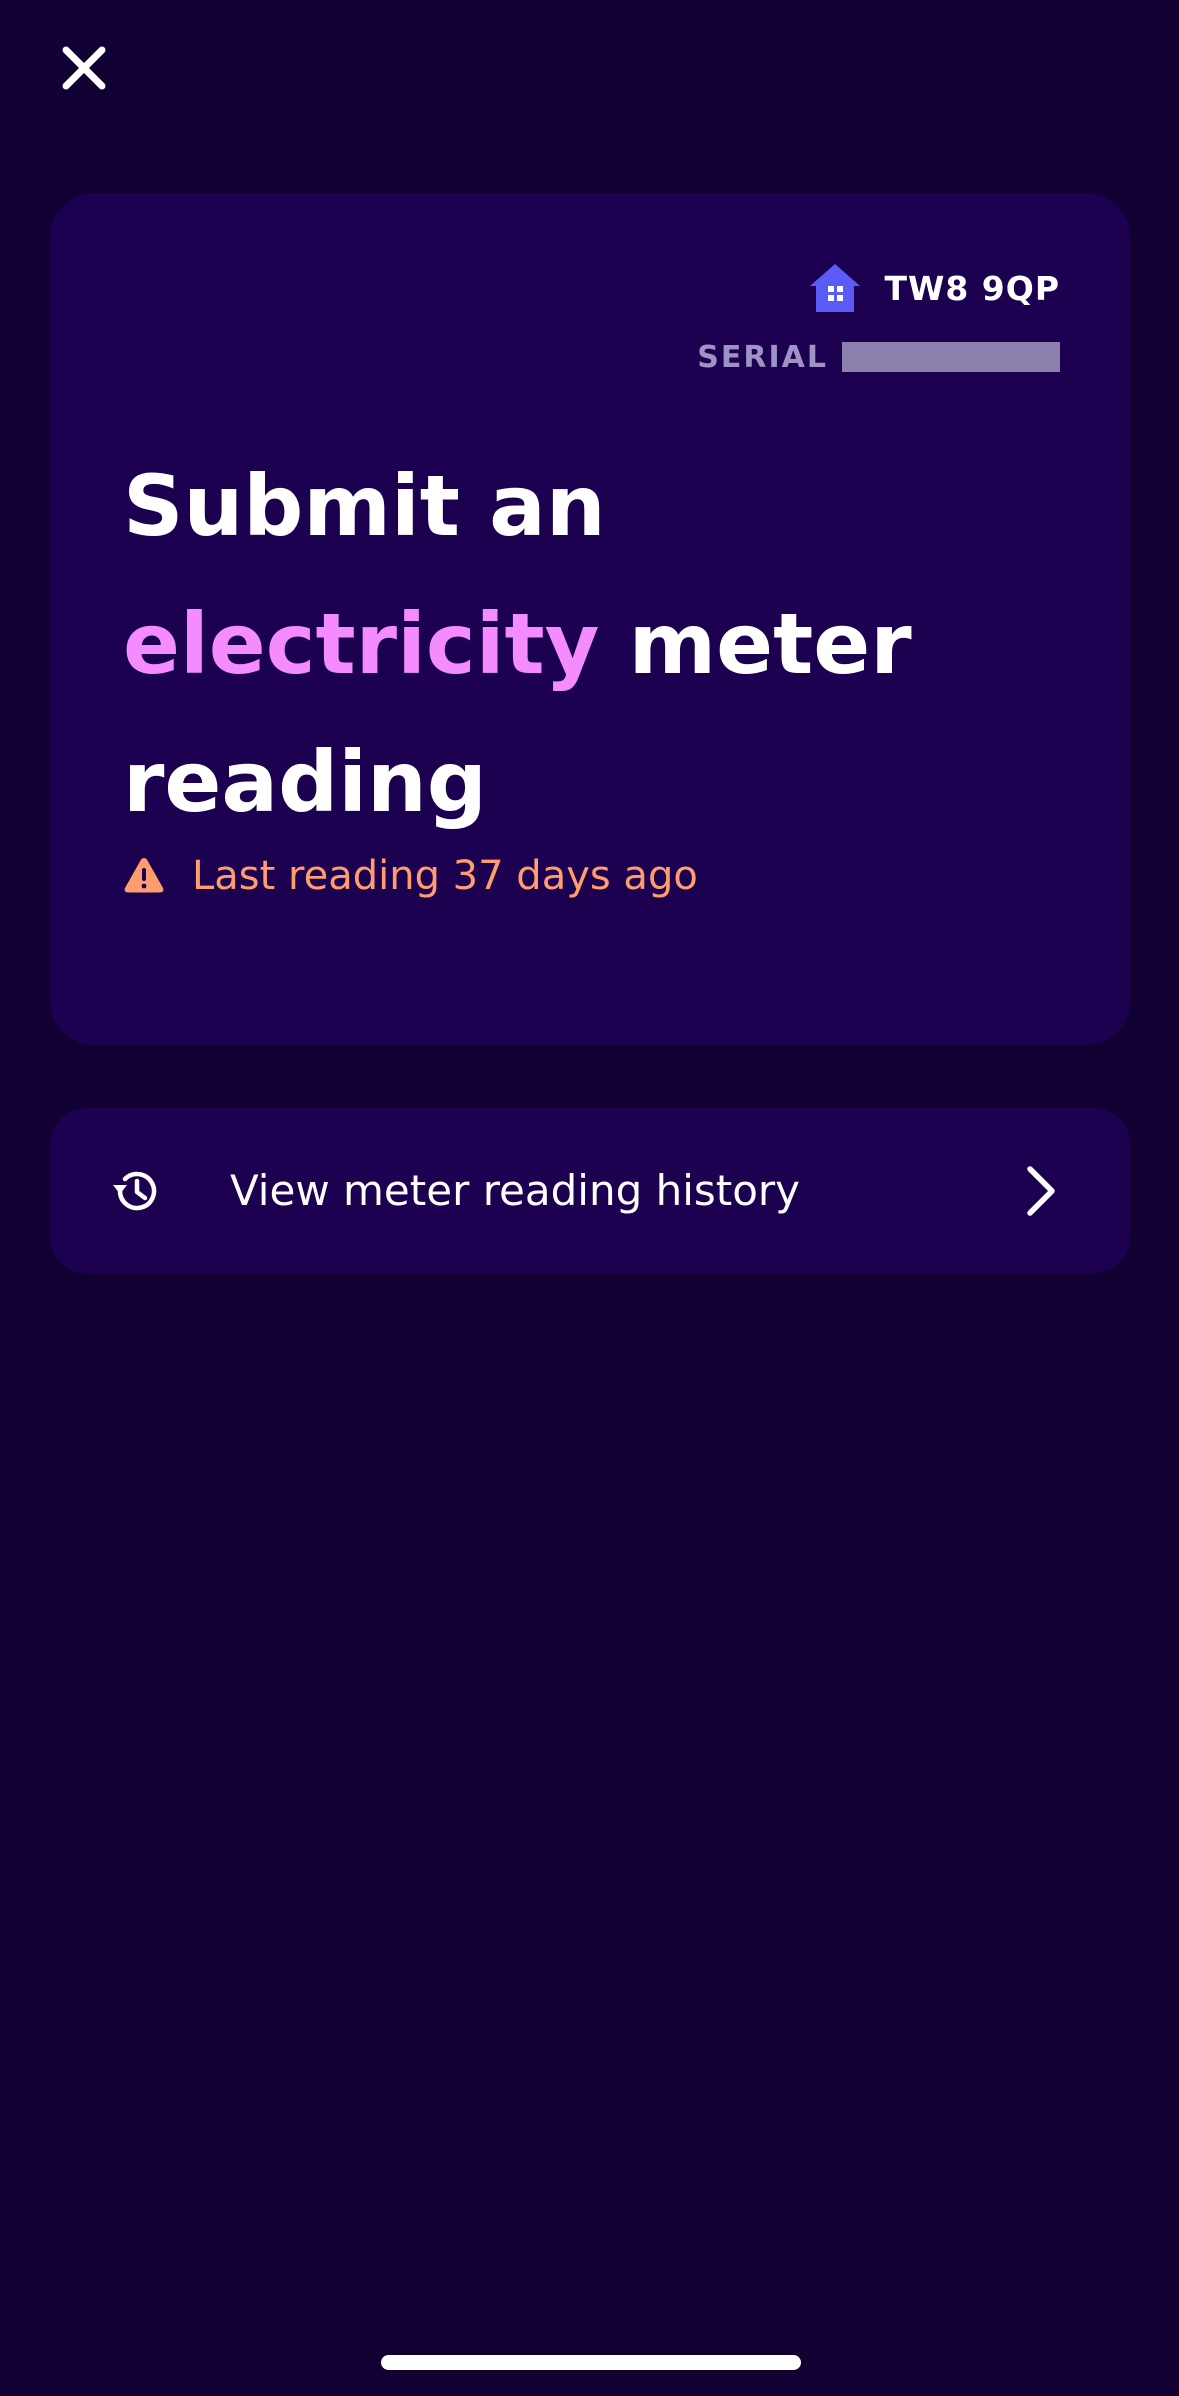  I want to click on history-label: View meter reading history, so click(515, 1190).